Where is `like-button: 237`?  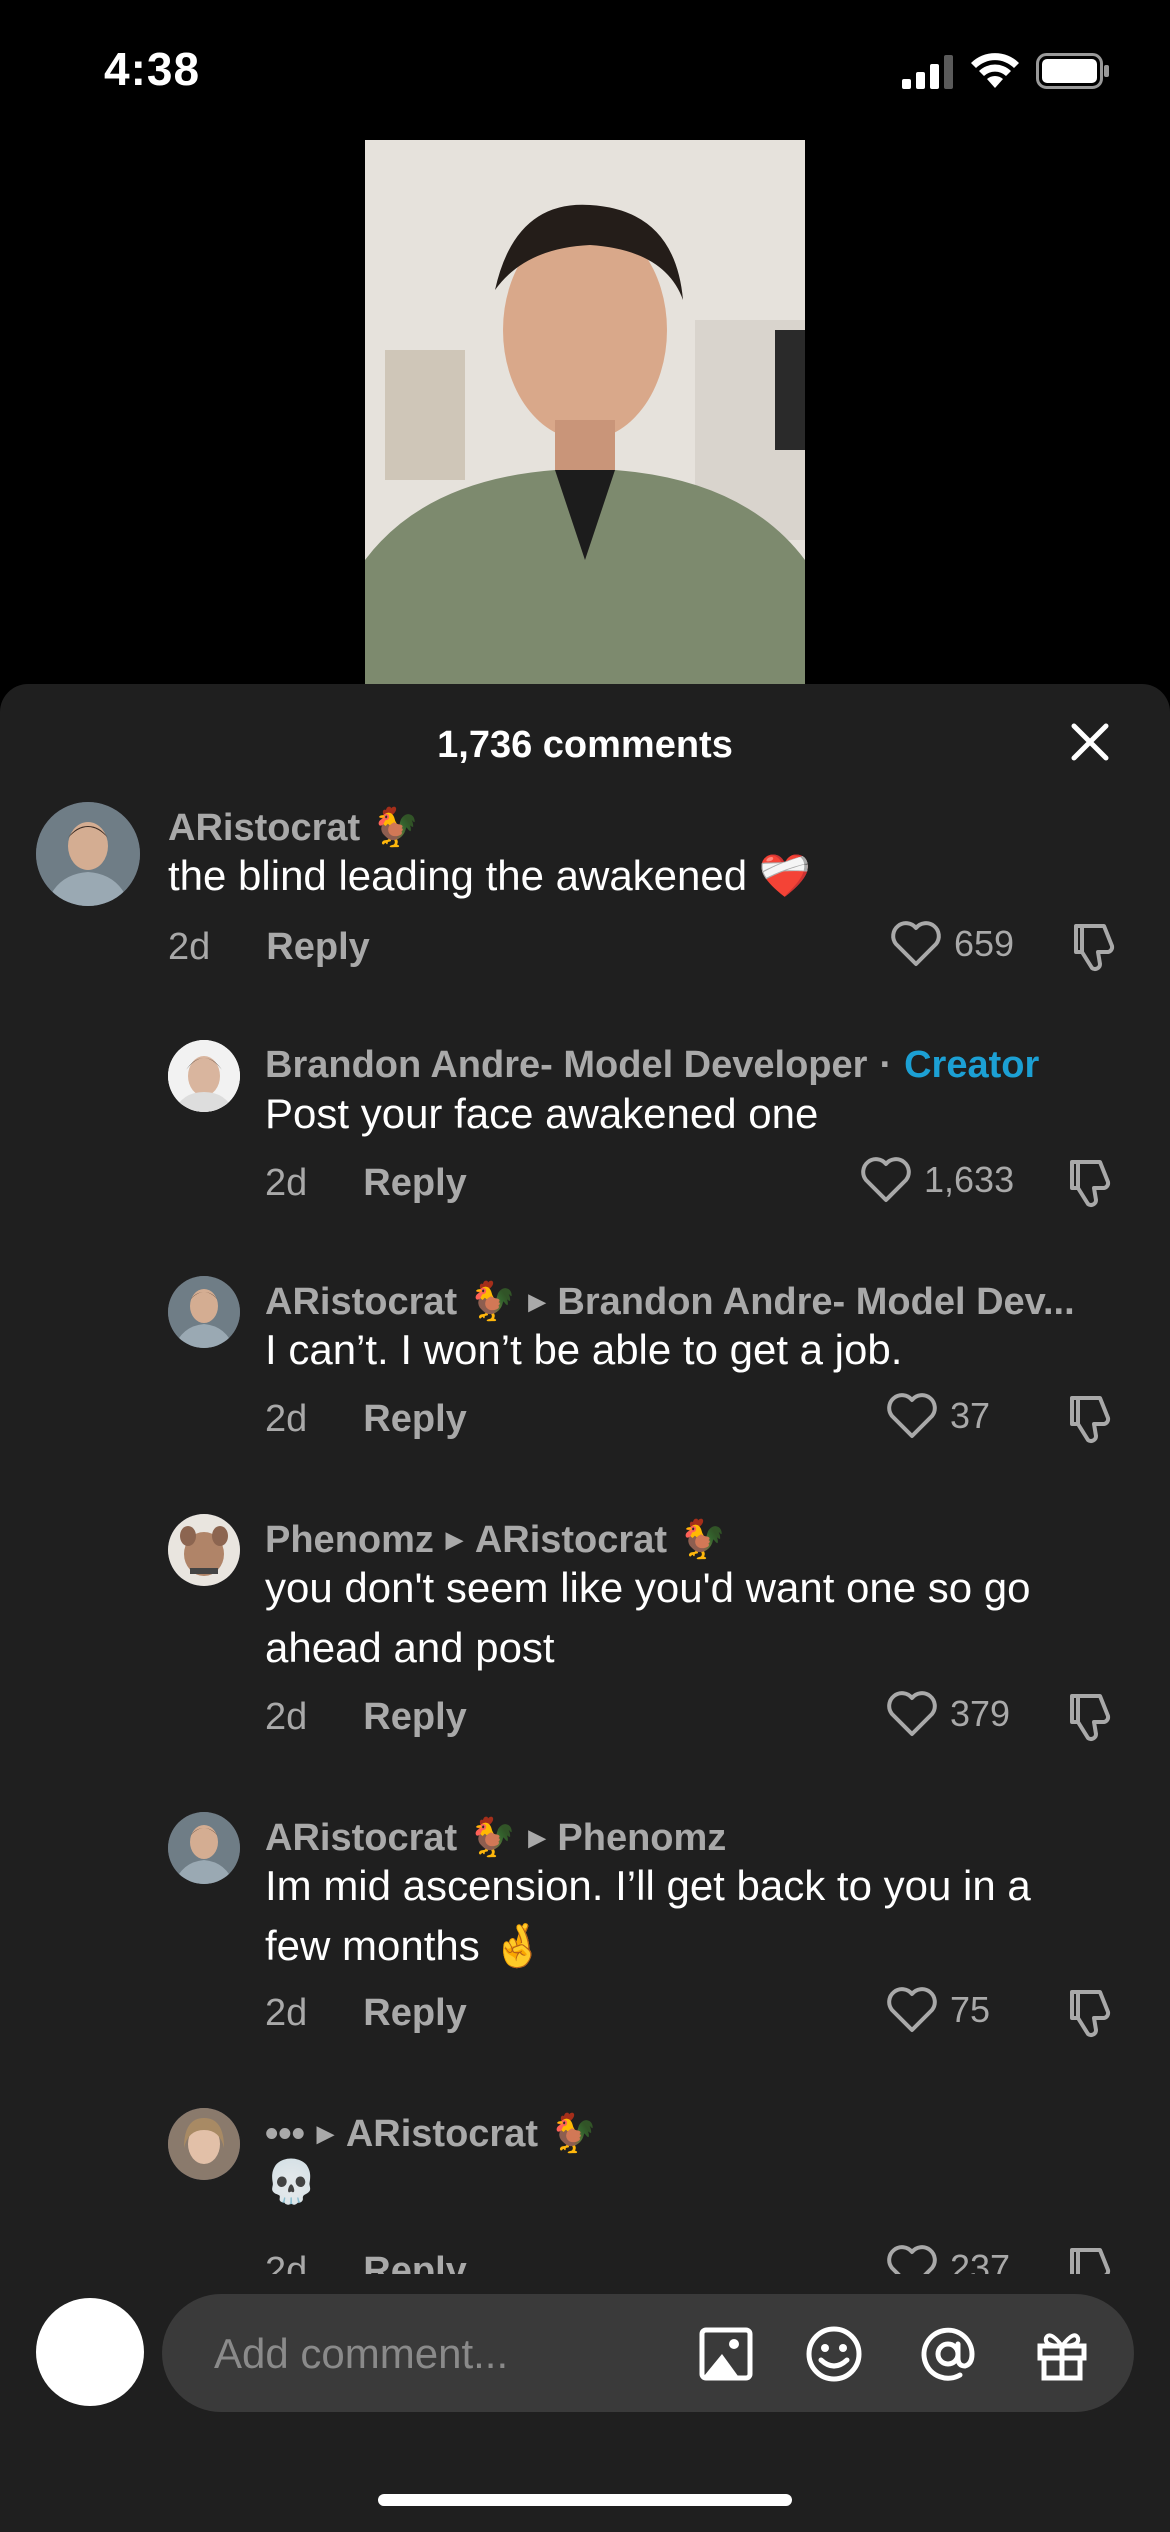 like-button: 237 is located at coordinates (948, 2259).